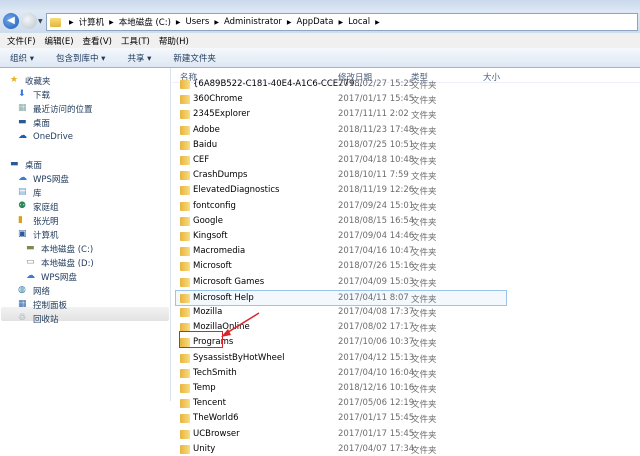  I want to click on file-row: TechSmith 2017/04/10 16:04 文件夹, so click(341, 373).